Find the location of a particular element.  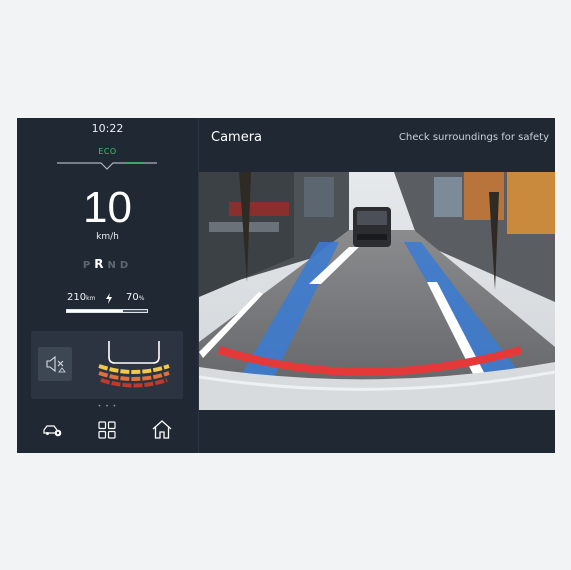

gear-indicator: PRND is located at coordinates (107, 264).